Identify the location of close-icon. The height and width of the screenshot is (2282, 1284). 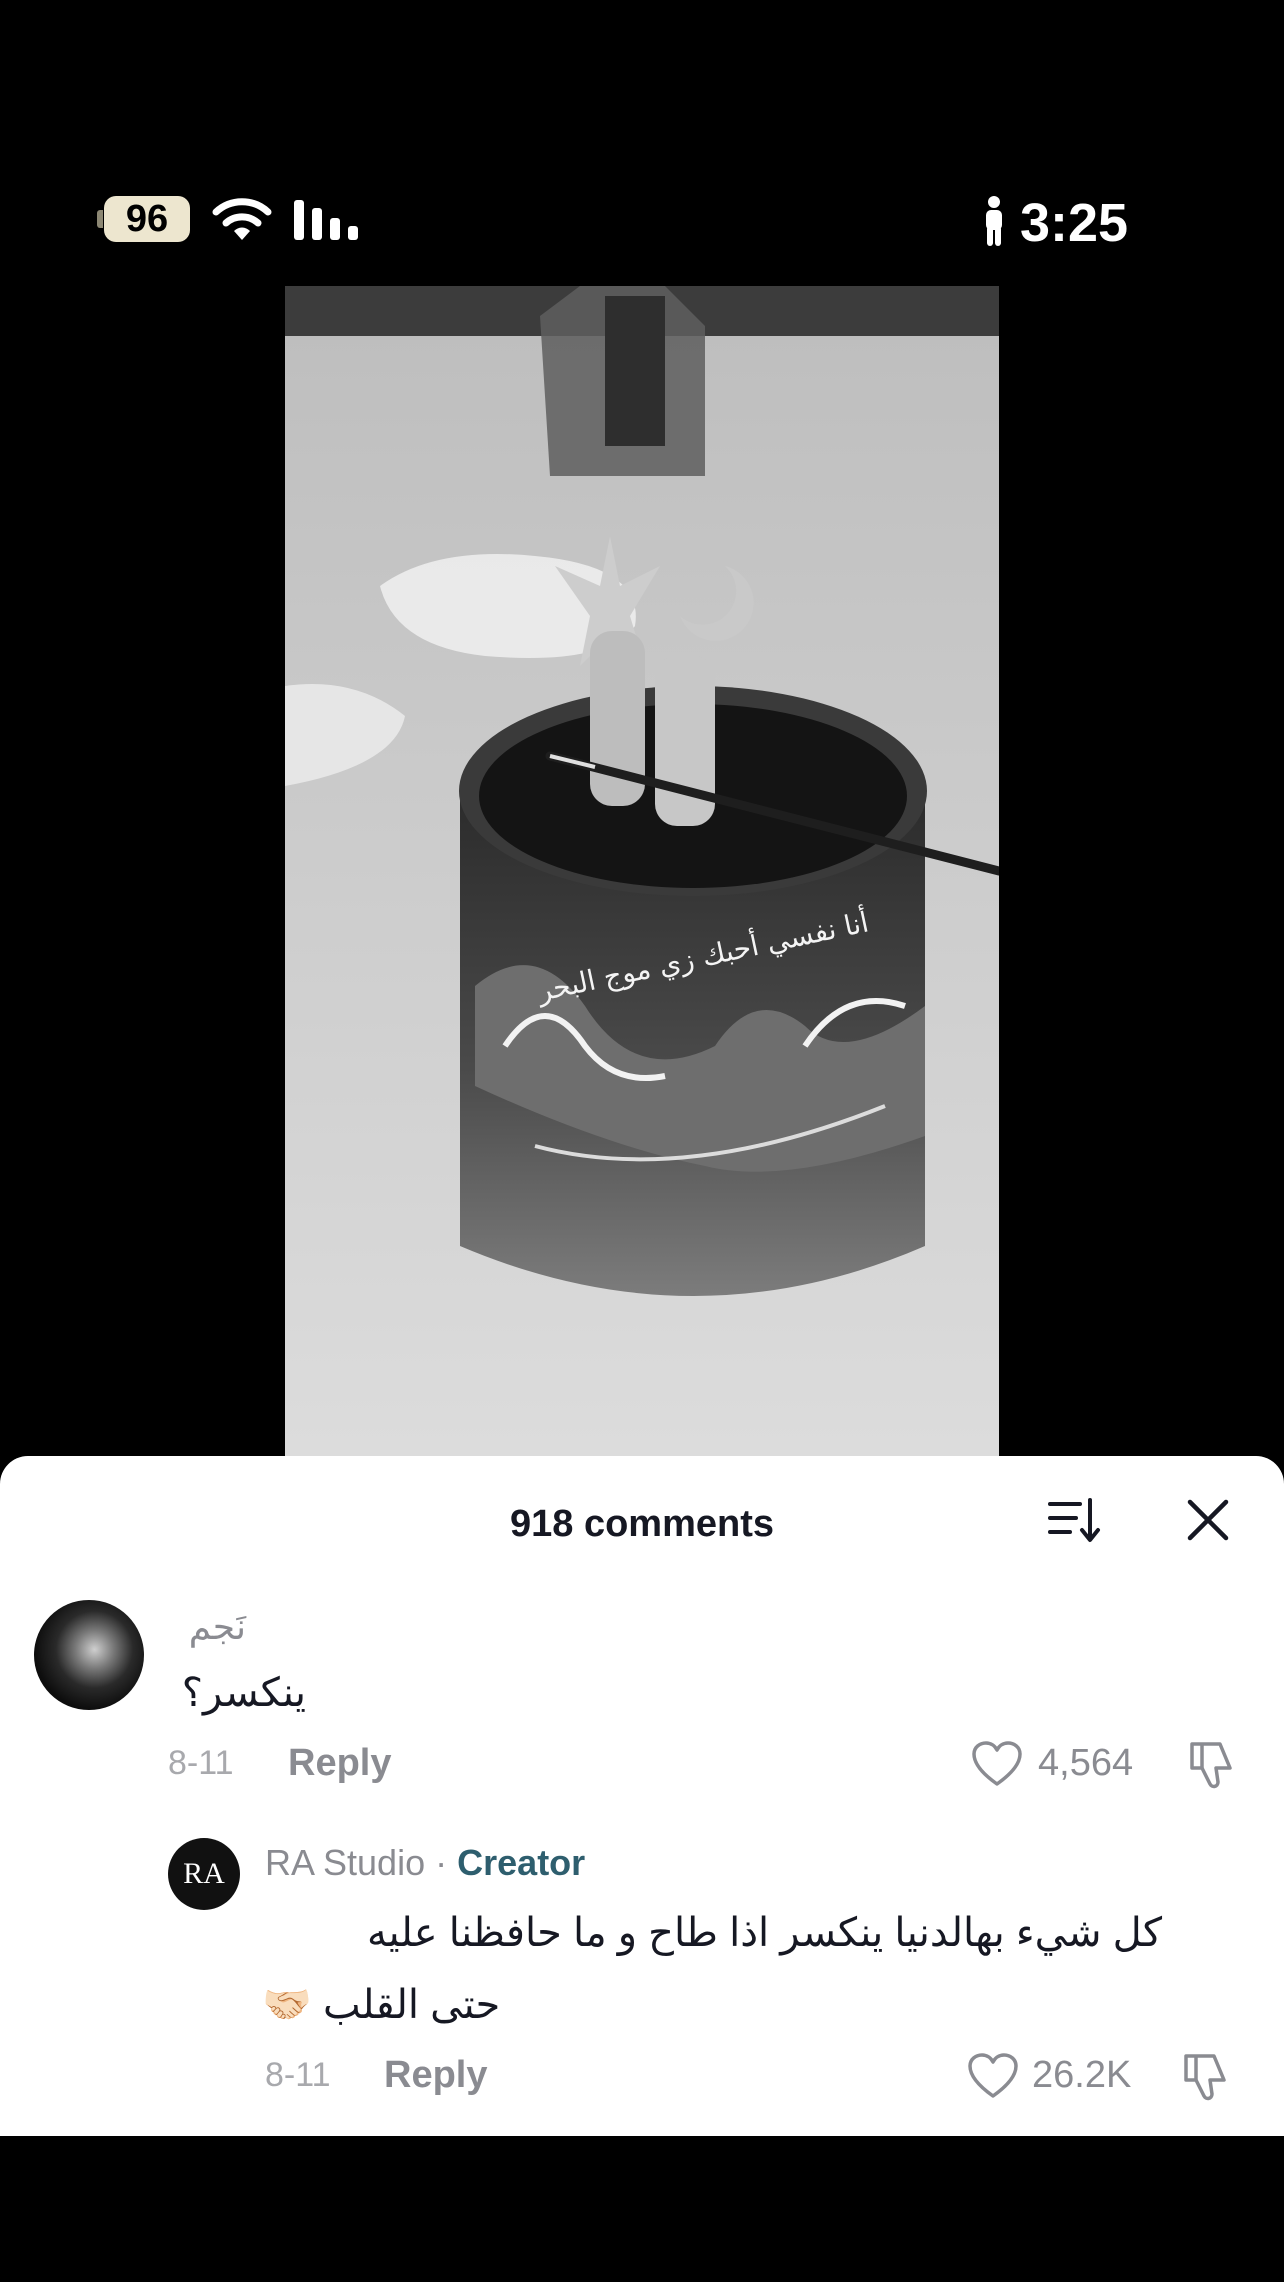
(1208, 1520).